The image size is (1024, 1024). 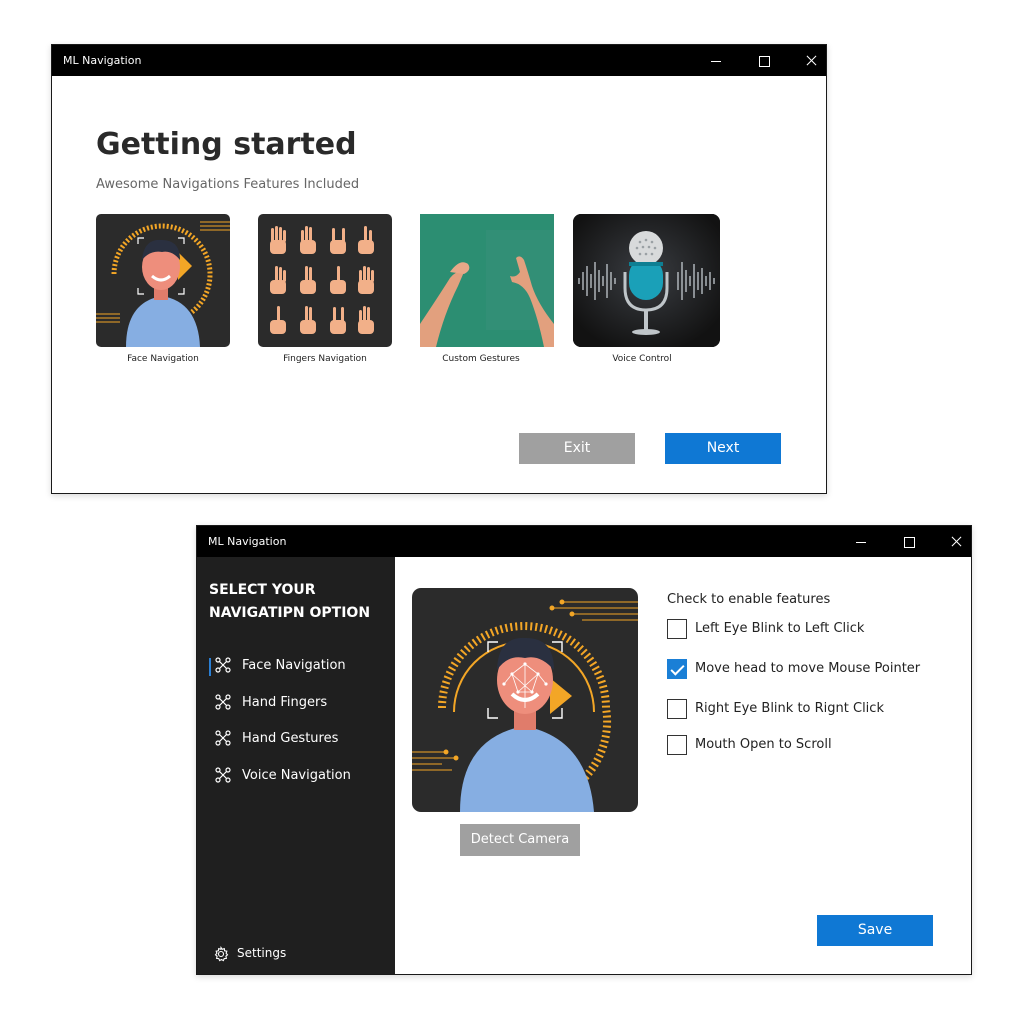 I want to click on settings-button: Settings, so click(x=273, y=954).